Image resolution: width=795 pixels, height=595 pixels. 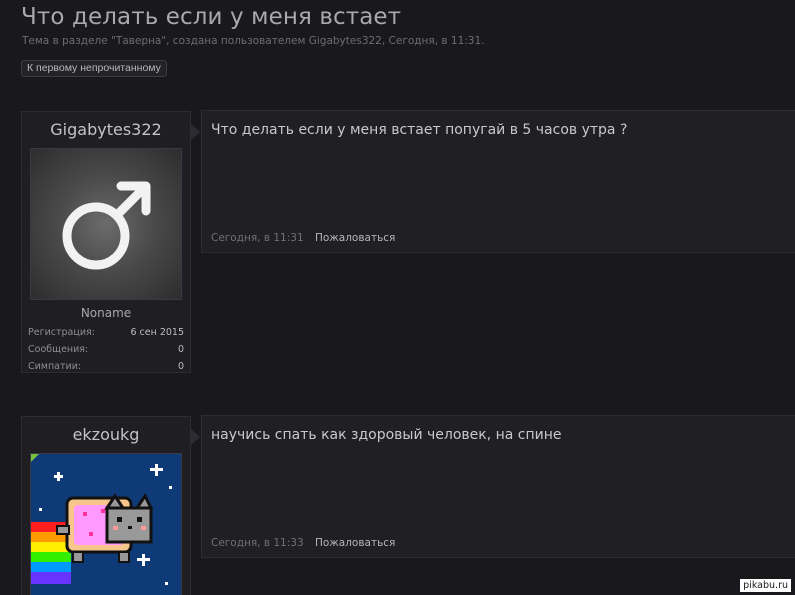 I want to click on stat-likes: Симпатии: 0, so click(x=106, y=366).